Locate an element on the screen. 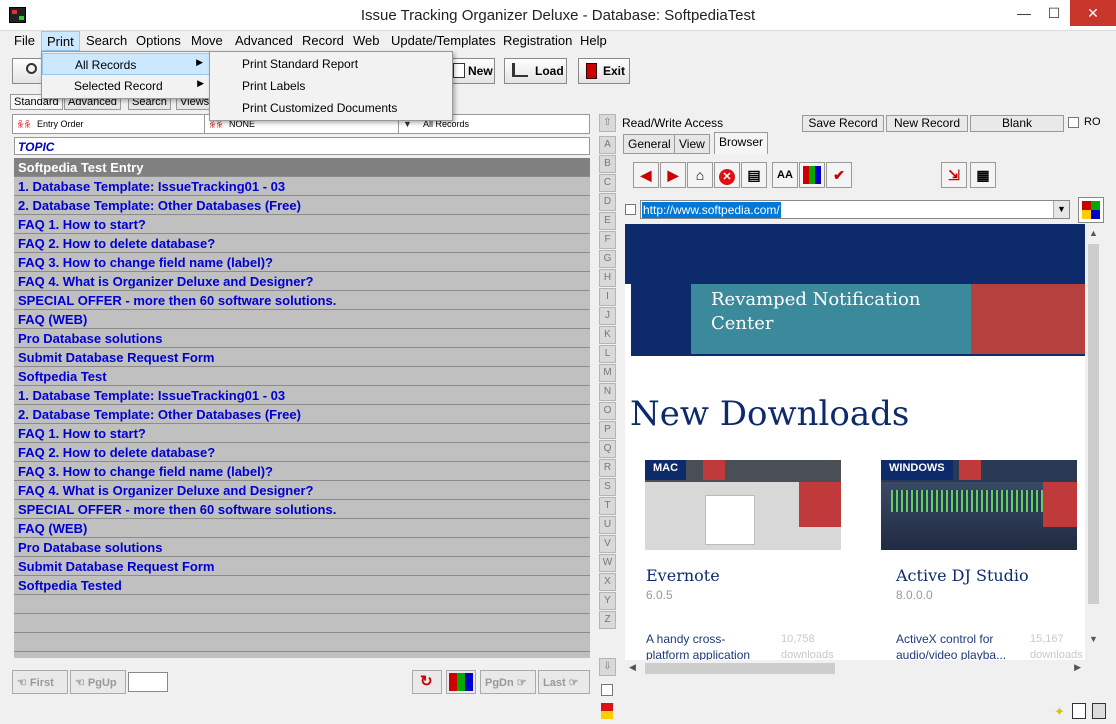  scroll-up-icon: ⇧ is located at coordinates (607, 123).